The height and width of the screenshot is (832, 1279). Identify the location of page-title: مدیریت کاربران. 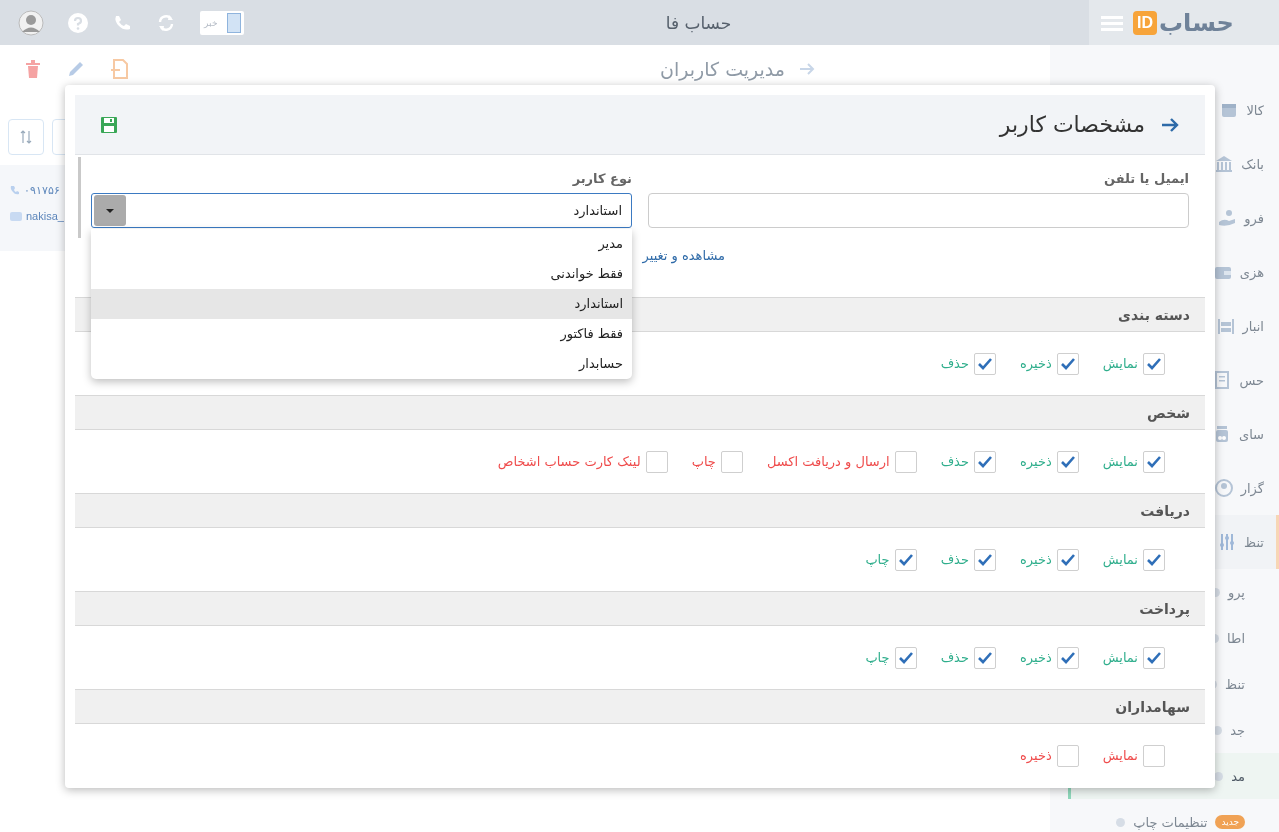
(722, 69).